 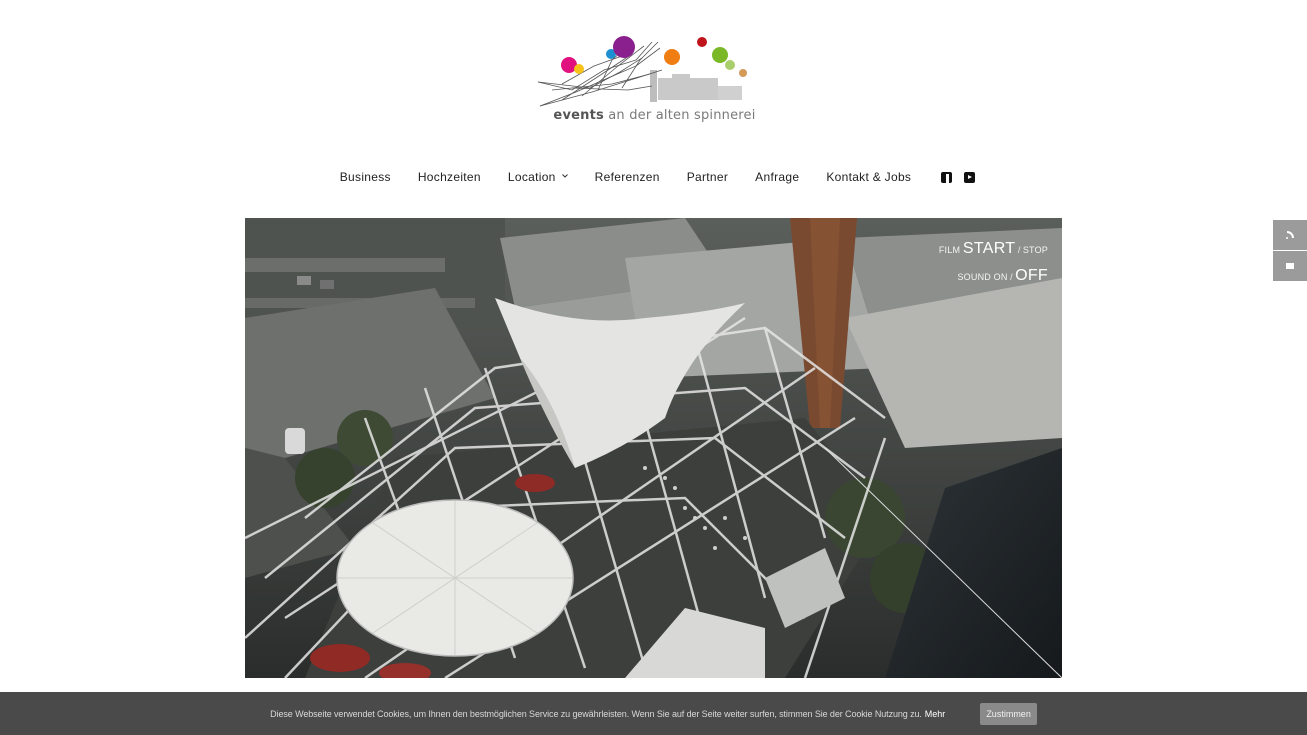 I want to click on film-control-row: FILM START / STOP, so click(x=993, y=249).